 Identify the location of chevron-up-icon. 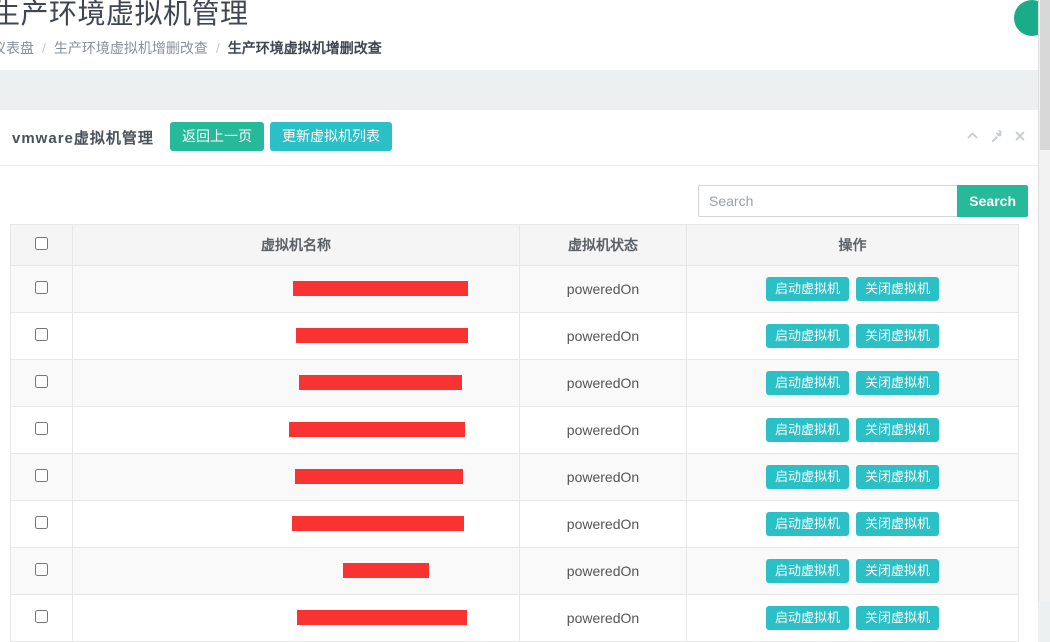
(972, 135).